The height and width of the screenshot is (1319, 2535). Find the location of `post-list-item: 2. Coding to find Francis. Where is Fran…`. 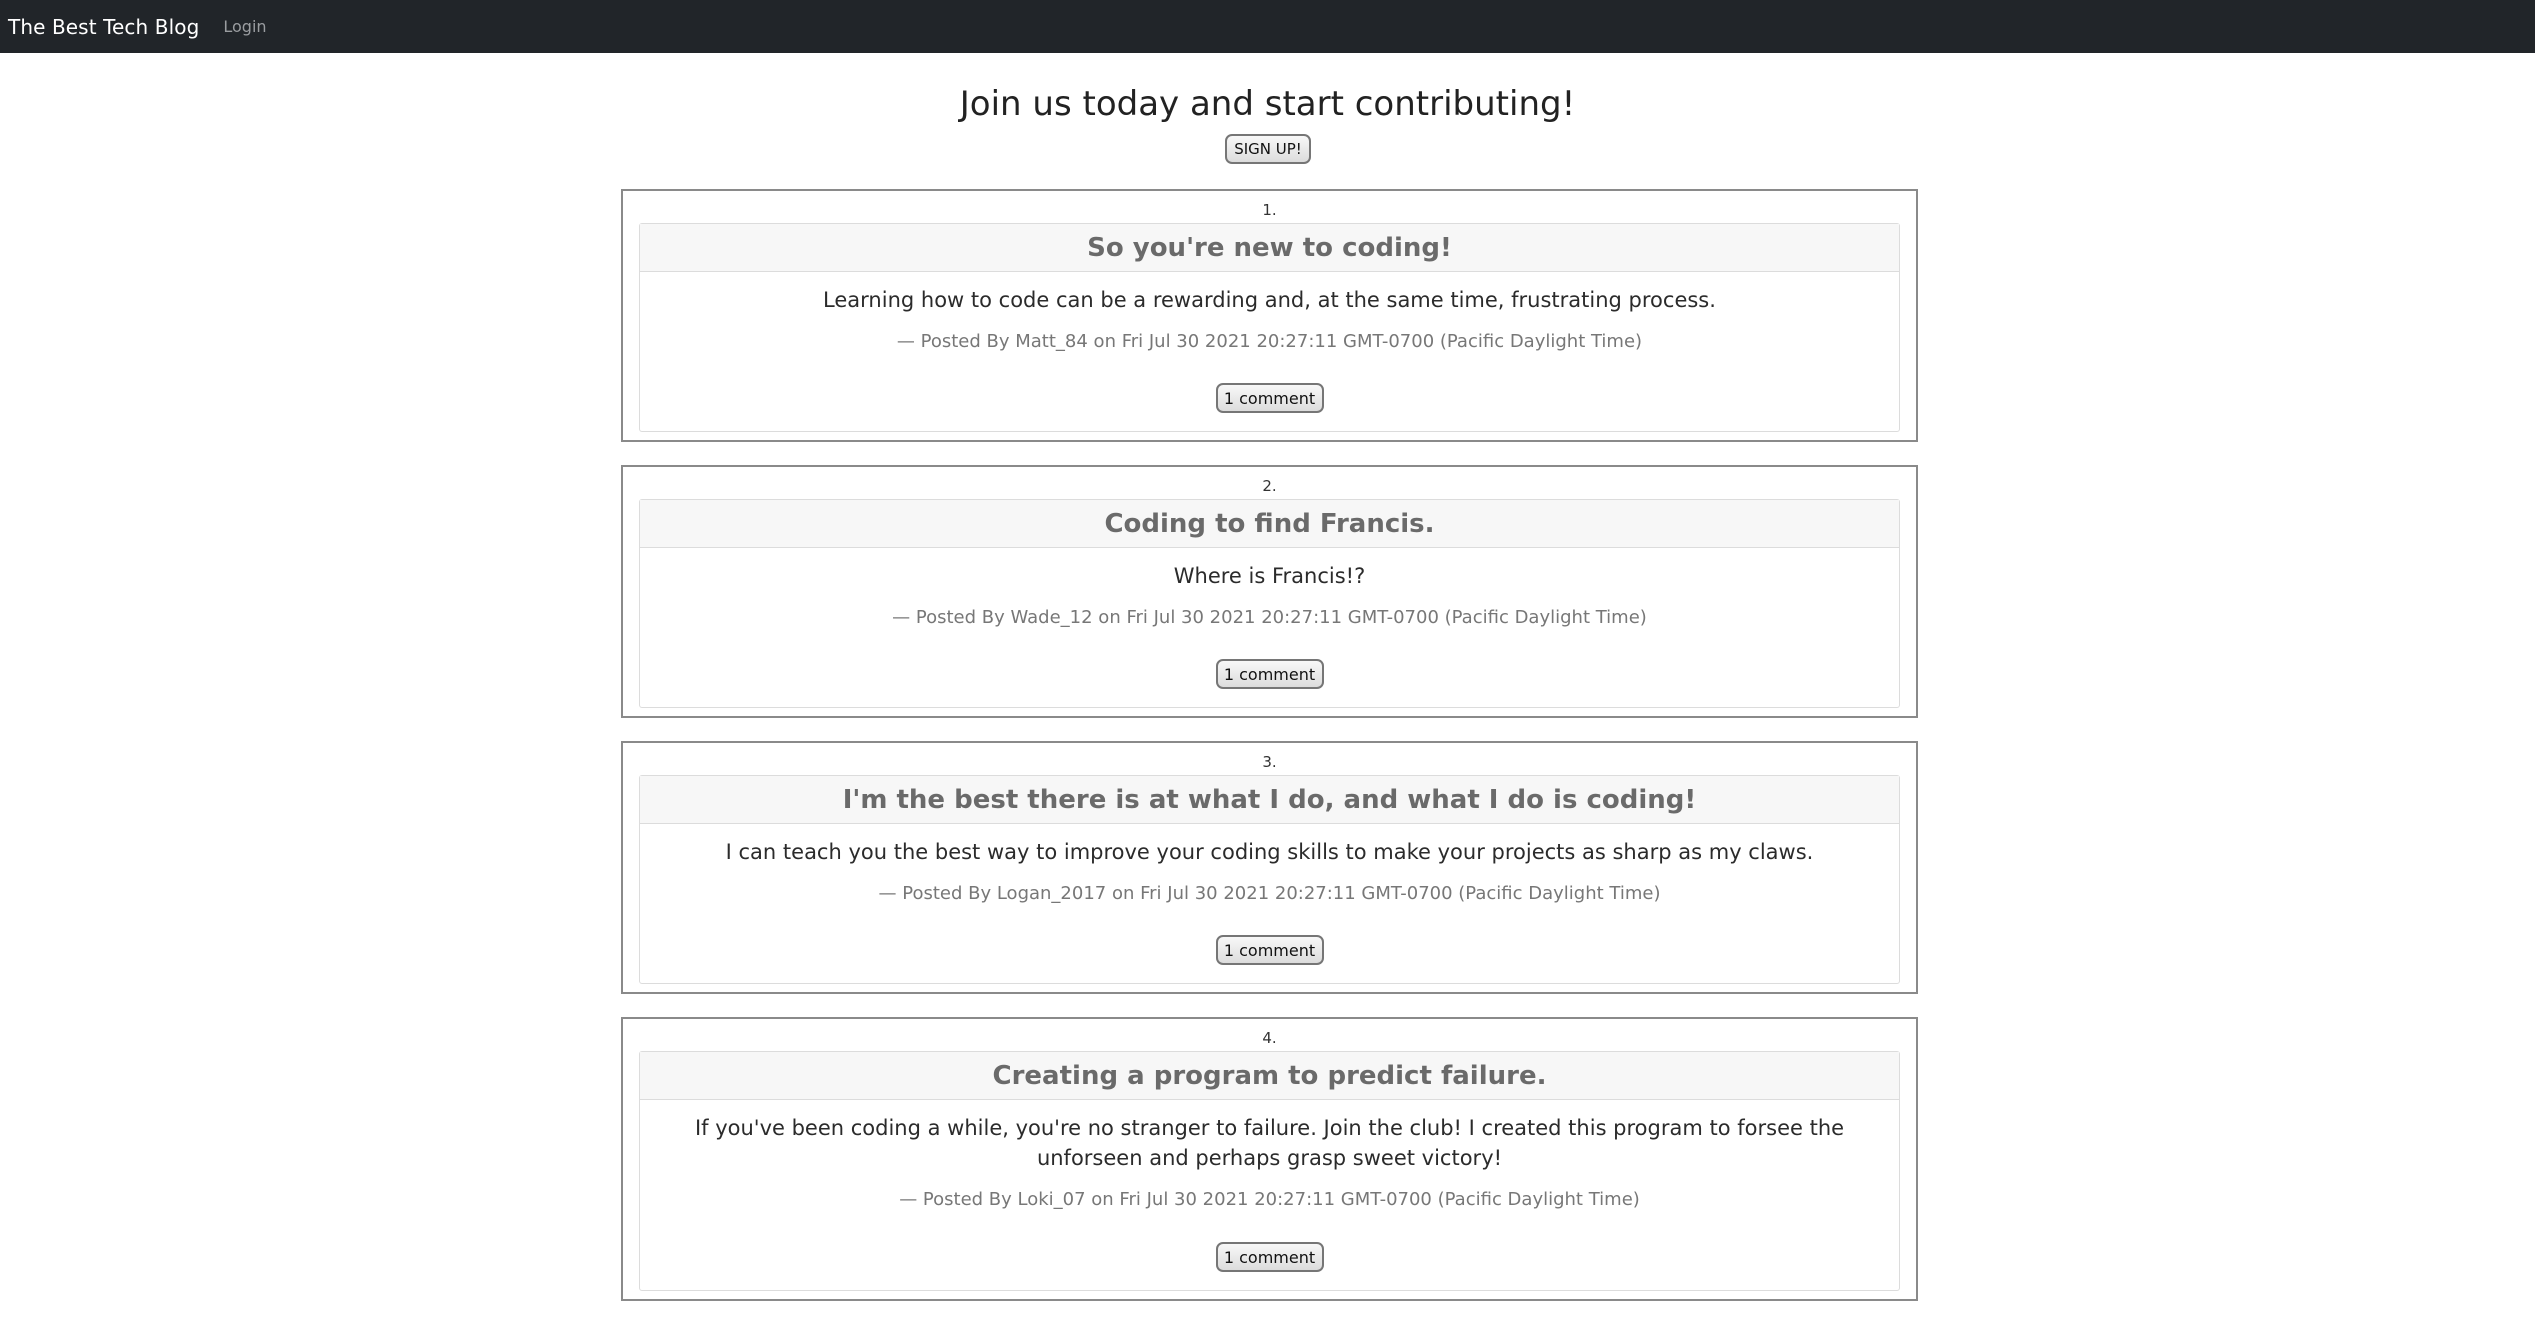

post-list-item: 2. Coding to find Francis. Where is Fran… is located at coordinates (1269, 591).